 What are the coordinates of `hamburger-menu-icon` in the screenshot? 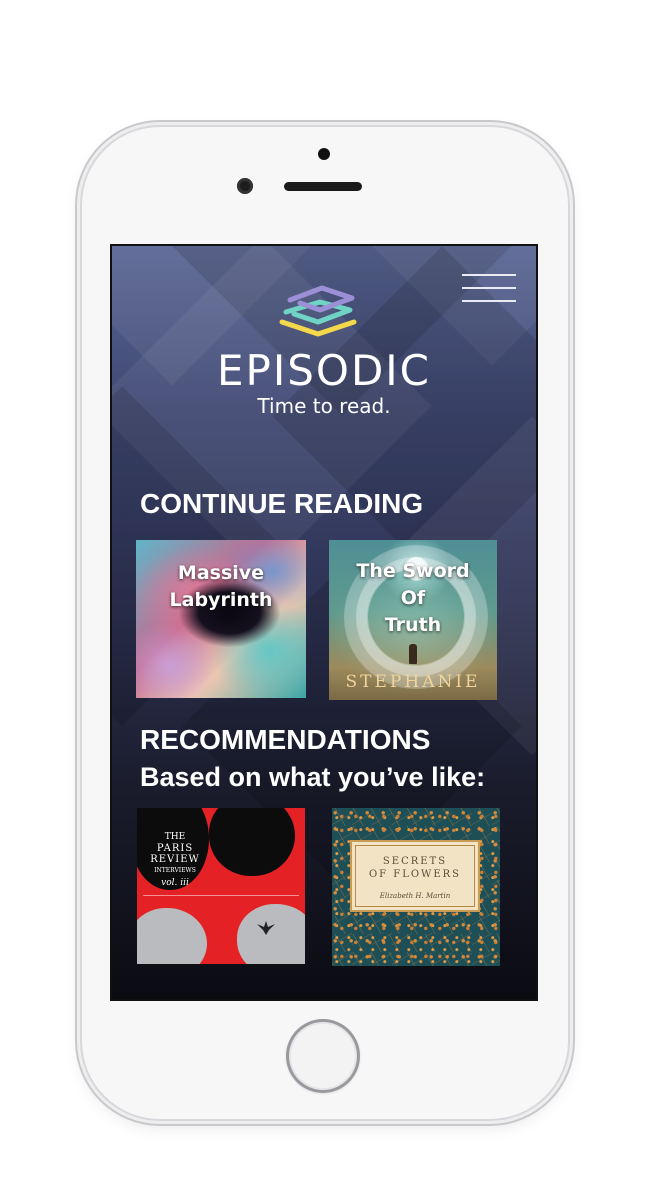 It's located at (489, 288).